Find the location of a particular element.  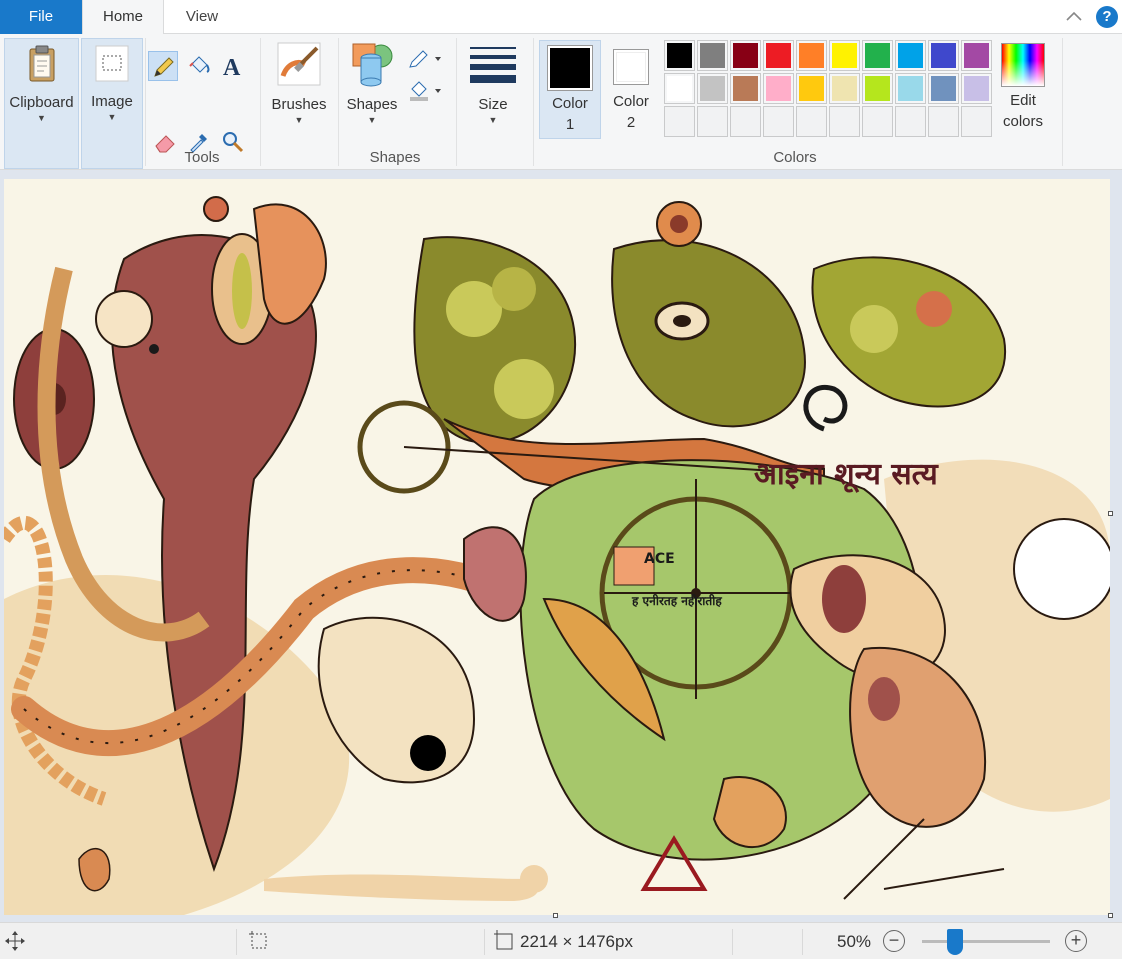

tab-file: File is located at coordinates (41, 17).